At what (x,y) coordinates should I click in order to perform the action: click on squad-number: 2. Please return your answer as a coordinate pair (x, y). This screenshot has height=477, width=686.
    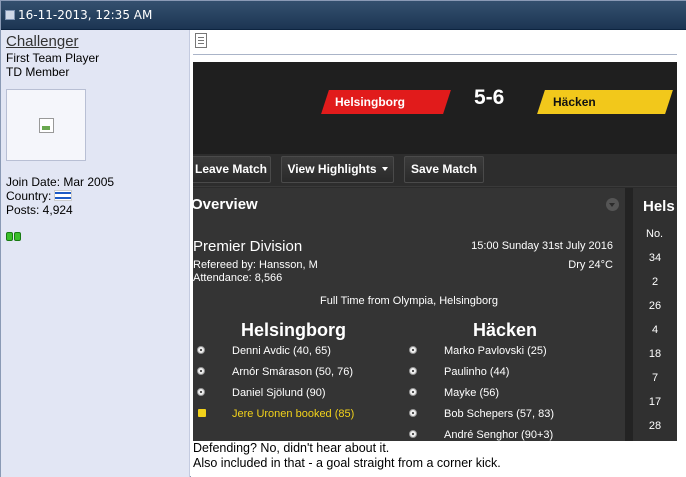
    Looking at the image, I should click on (655, 282).